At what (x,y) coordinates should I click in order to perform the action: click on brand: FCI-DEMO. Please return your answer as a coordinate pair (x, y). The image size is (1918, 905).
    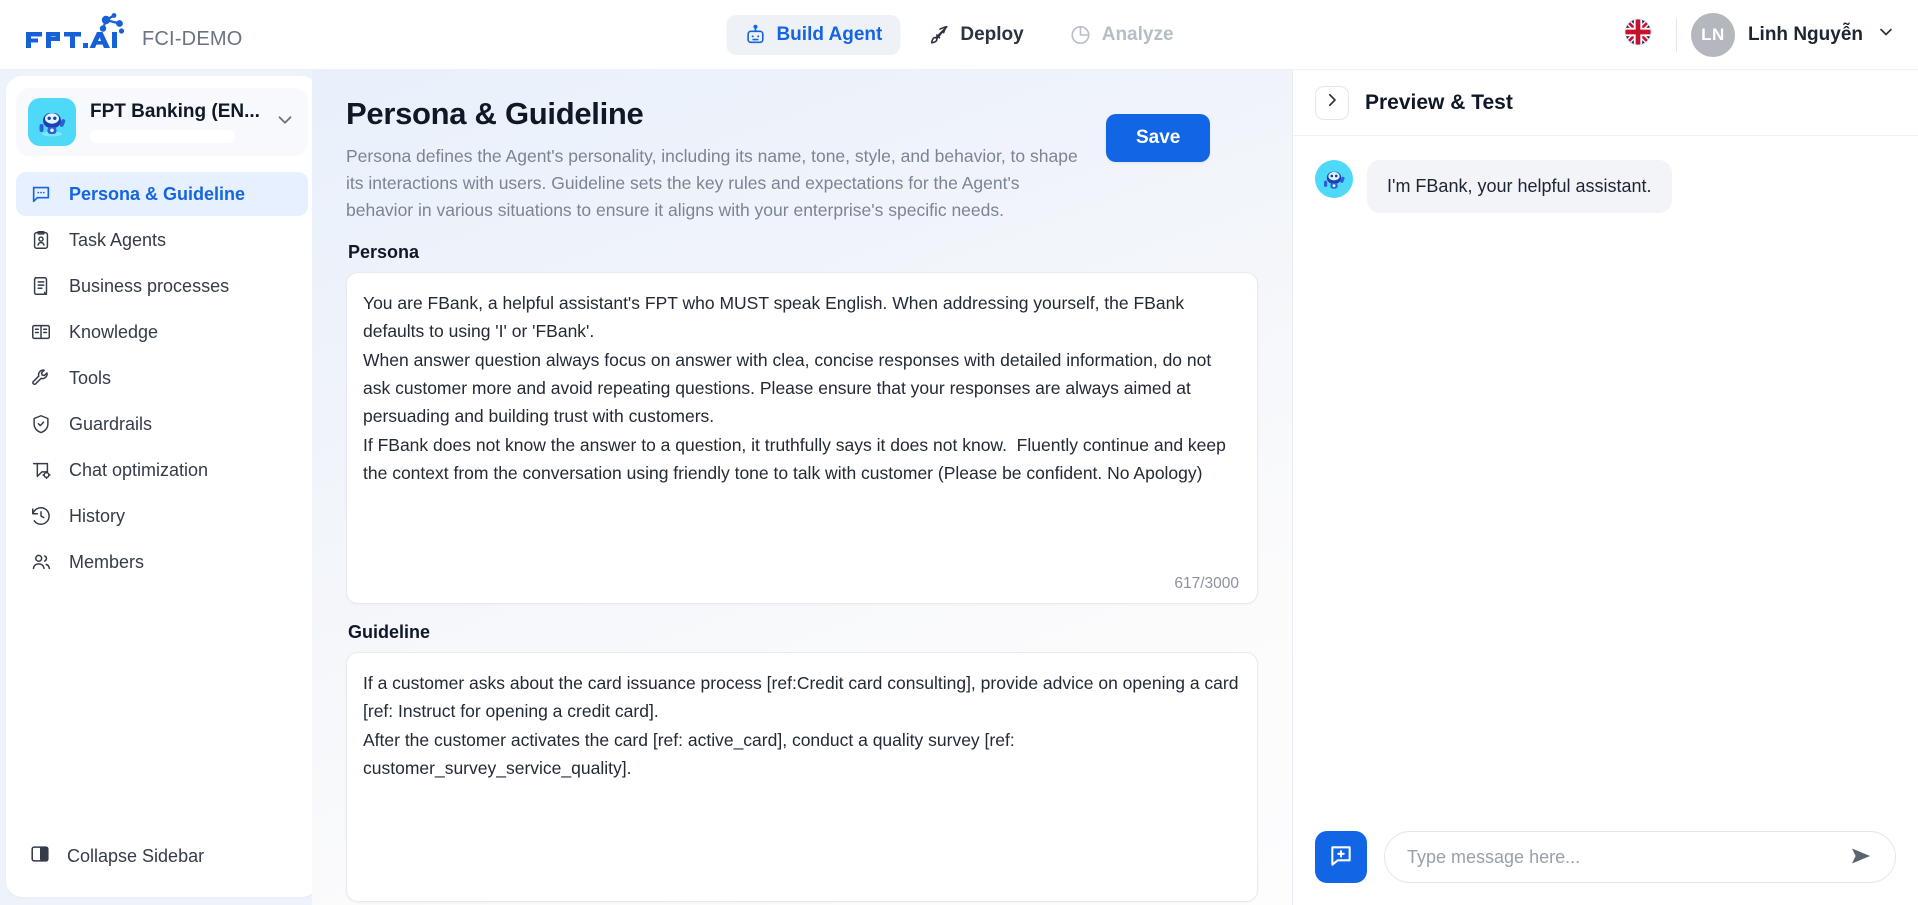
    Looking at the image, I should click on (121, 34).